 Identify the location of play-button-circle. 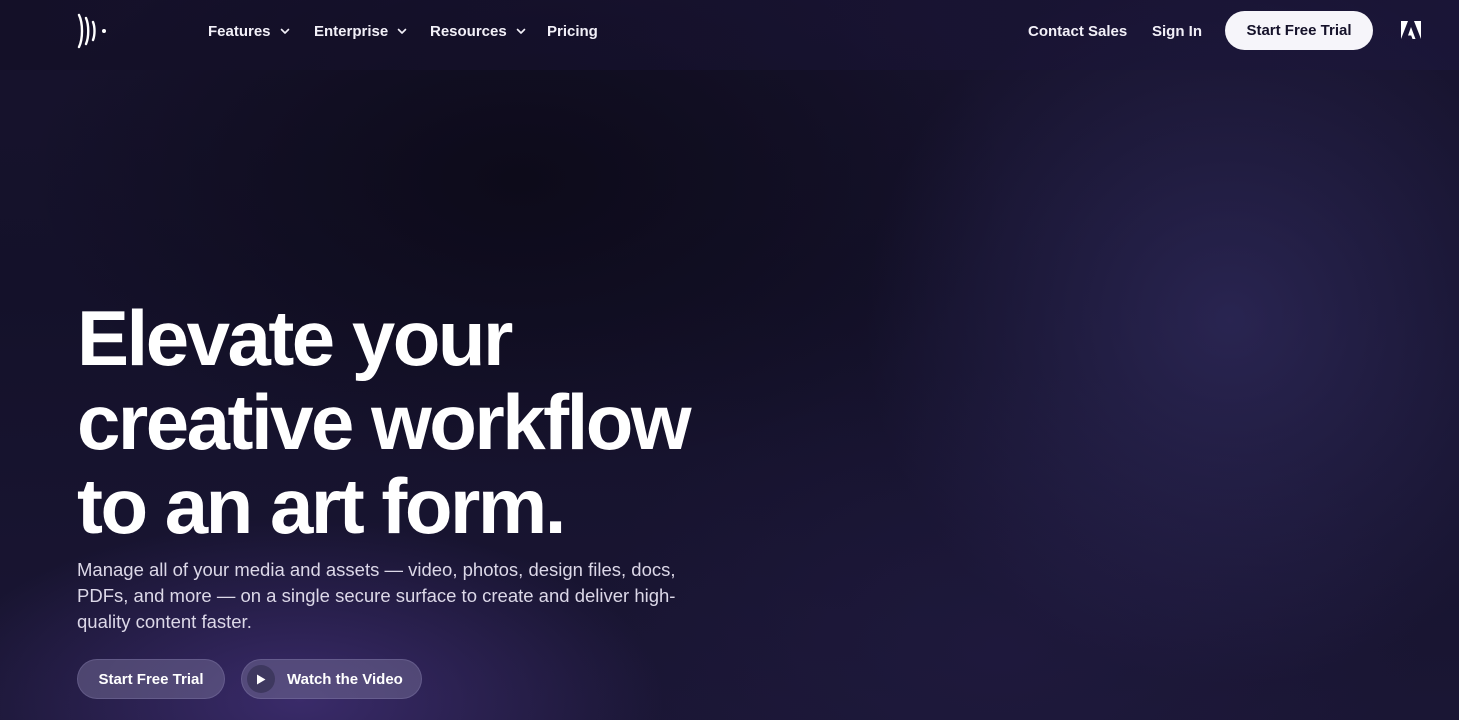
(261, 679).